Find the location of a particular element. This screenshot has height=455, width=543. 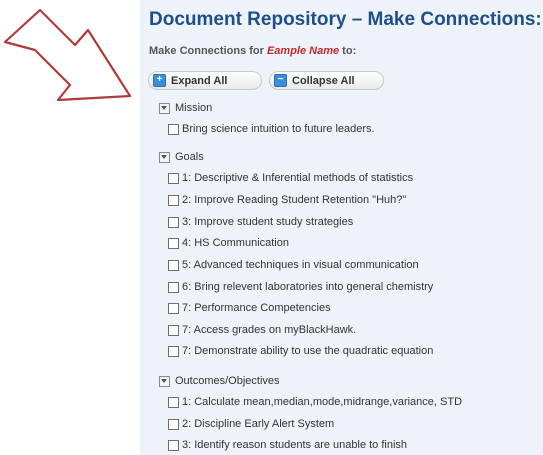

collapse-all-button: − Collapse All is located at coordinates (326, 80).